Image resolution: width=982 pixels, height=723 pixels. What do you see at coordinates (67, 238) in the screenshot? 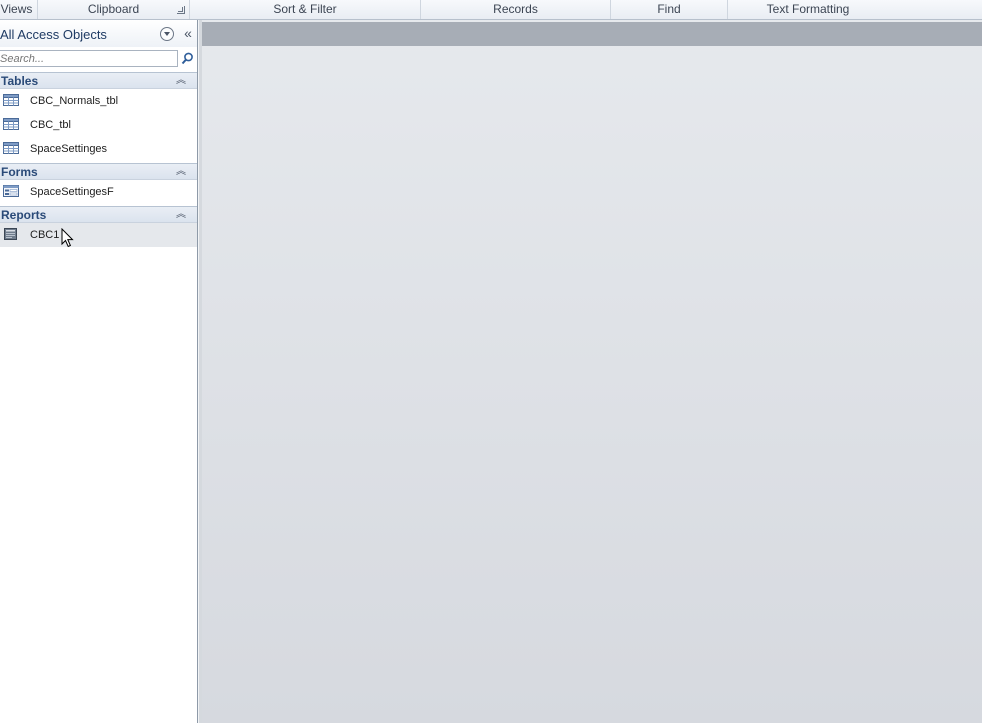
I see `mouse-cursor-icon` at bounding box center [67, 238].